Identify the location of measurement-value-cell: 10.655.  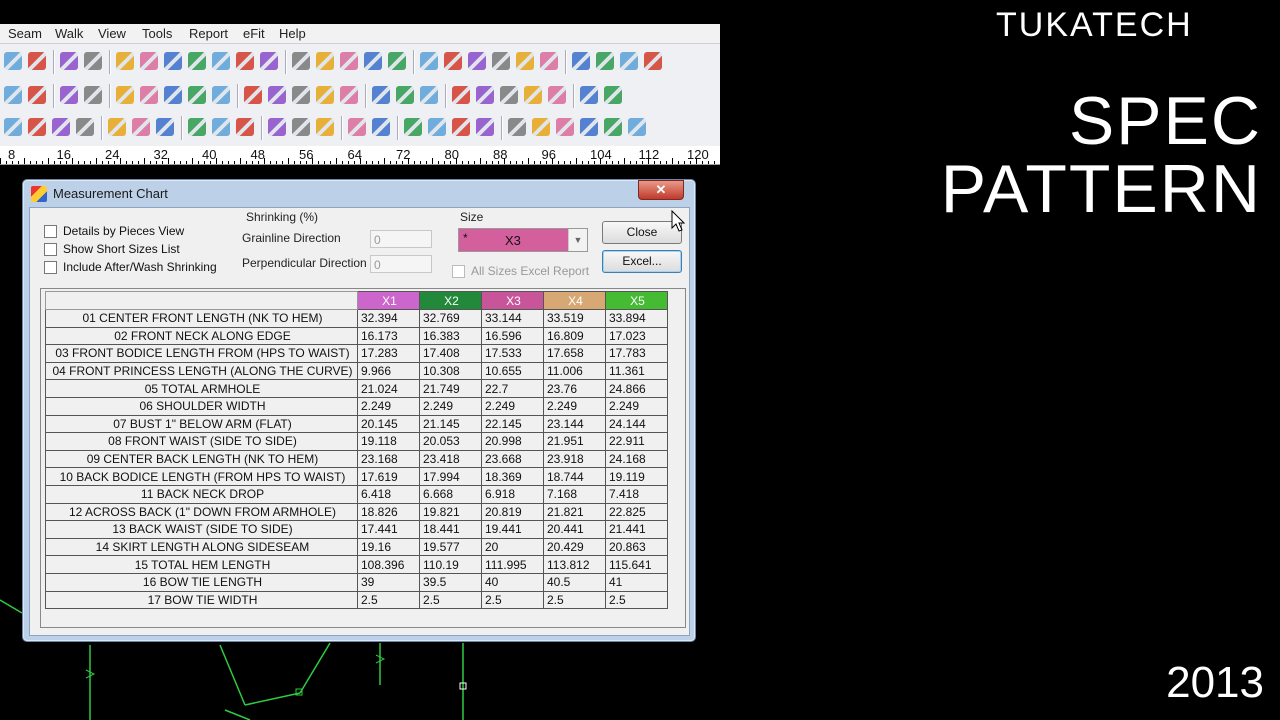
(512, 371).